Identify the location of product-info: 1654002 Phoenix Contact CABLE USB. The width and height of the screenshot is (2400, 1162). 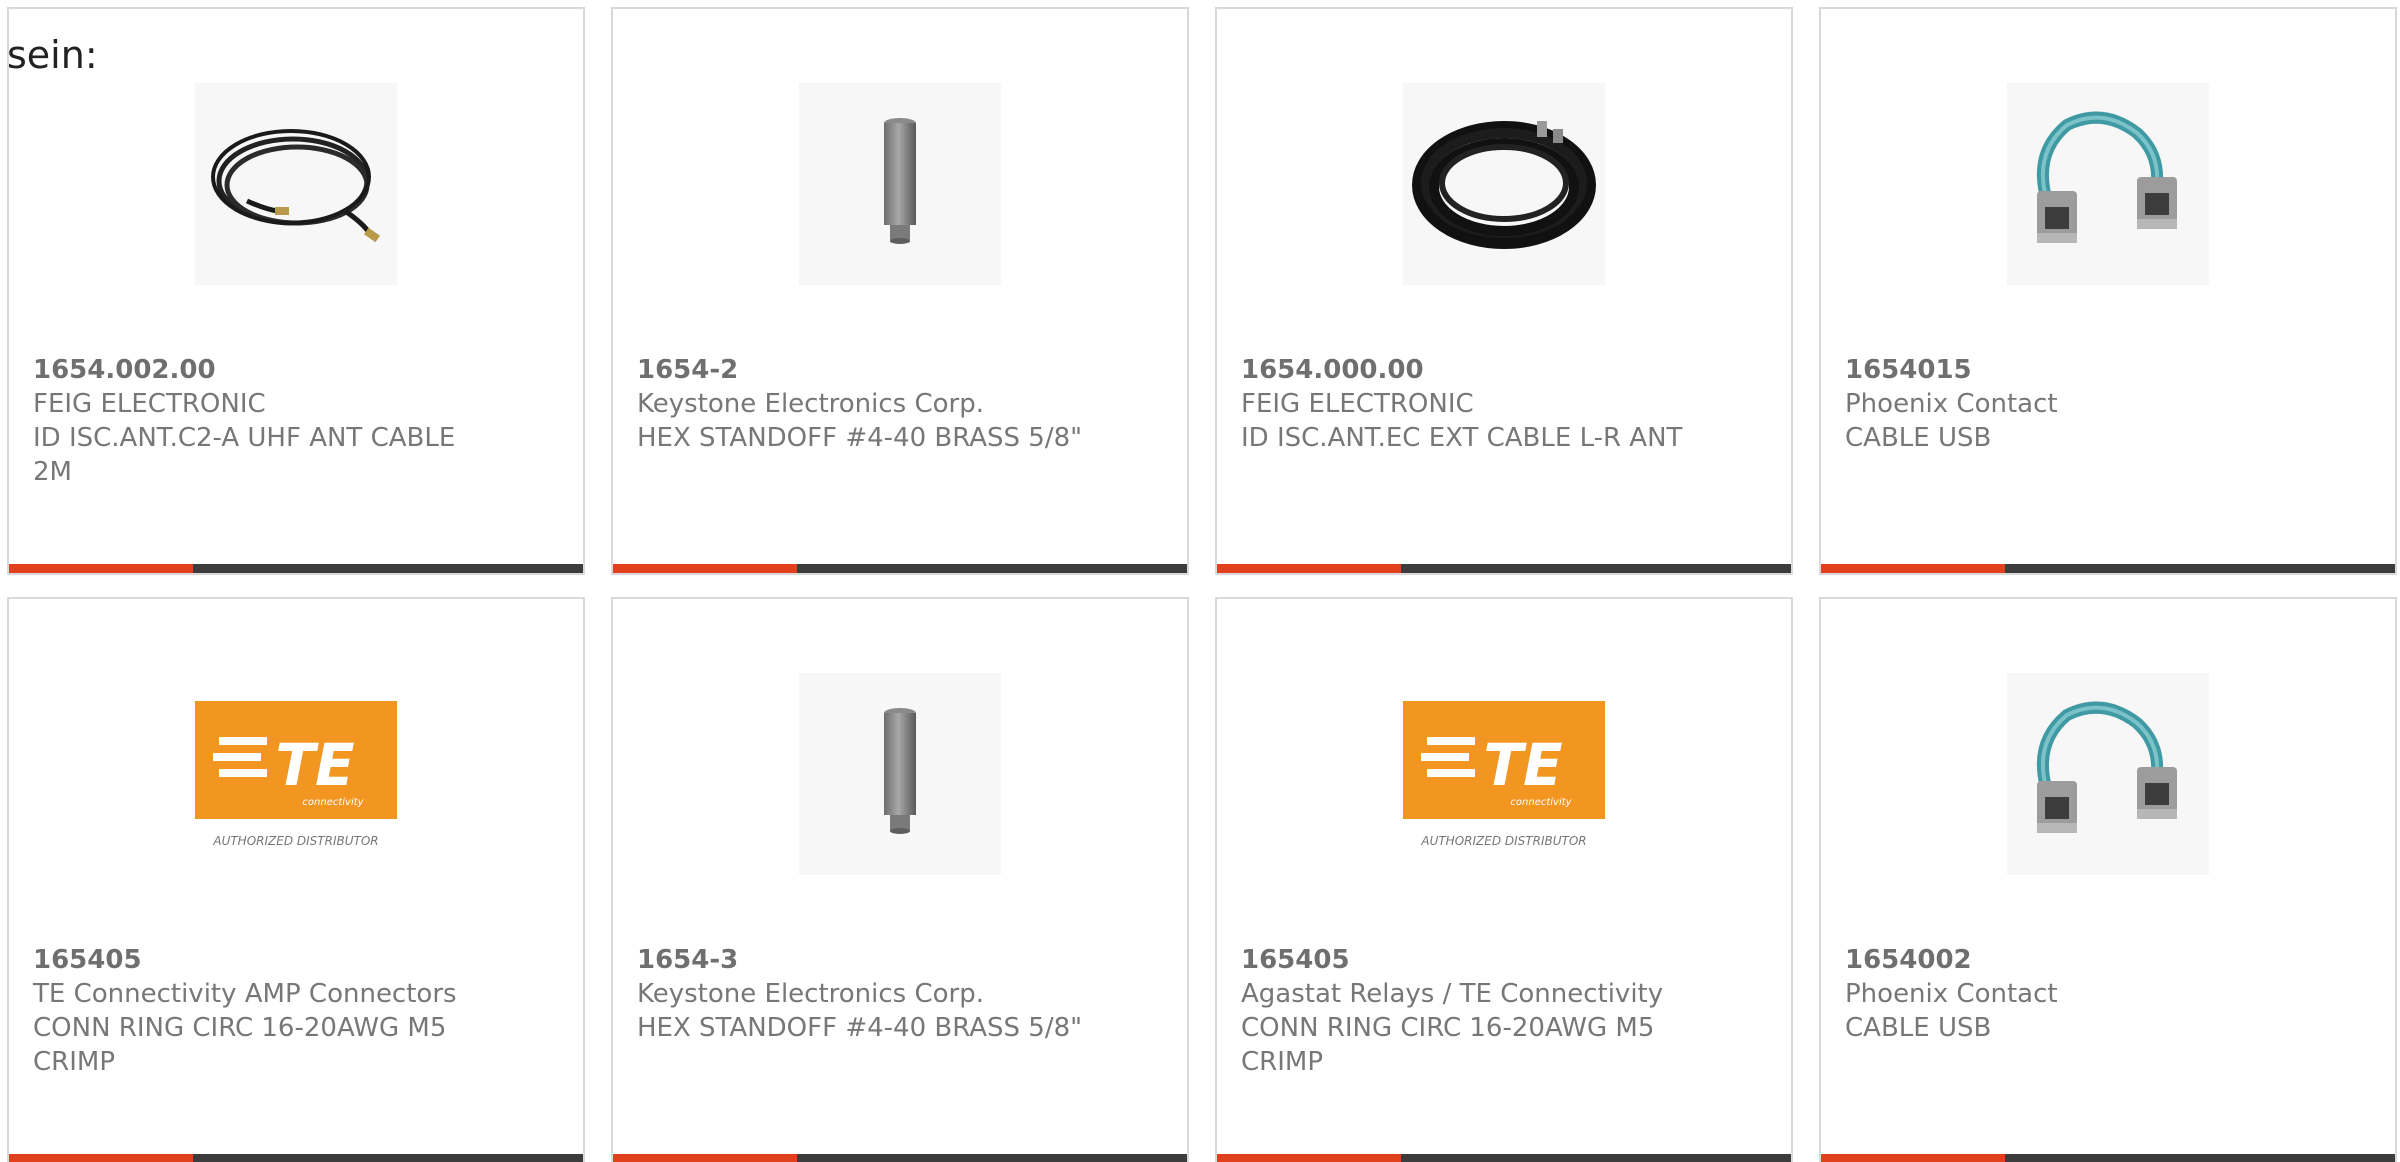
(2075, 994).